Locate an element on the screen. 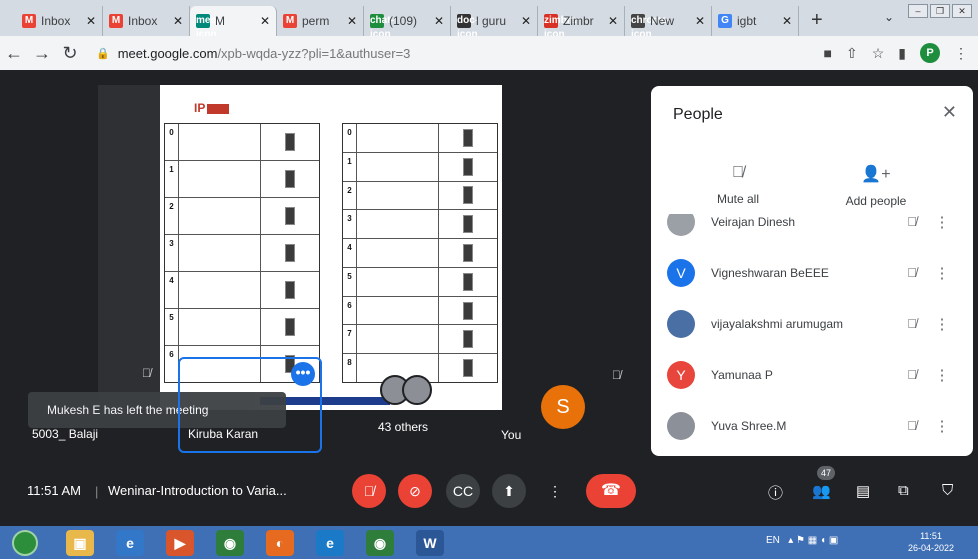 This screenshot has height=559, width=978. word-icon: W is located at coordinates (430, 543).